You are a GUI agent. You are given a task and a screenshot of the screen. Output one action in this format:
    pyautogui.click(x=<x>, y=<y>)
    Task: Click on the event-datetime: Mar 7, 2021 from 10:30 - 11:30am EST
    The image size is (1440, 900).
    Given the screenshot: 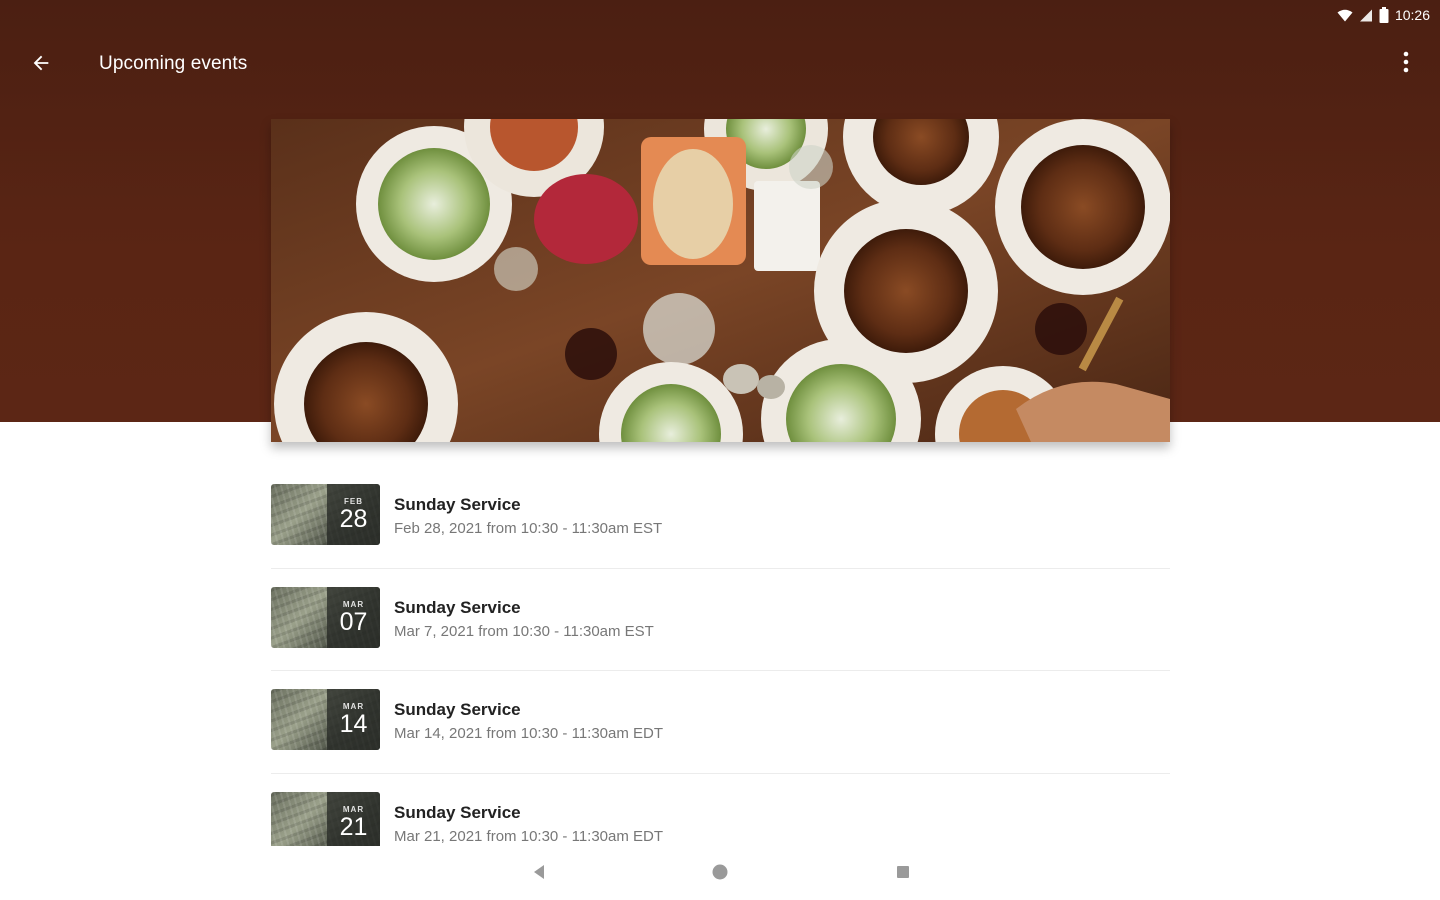 What is the action you would take?
    pyautogui.click(x=524, y=631)
    